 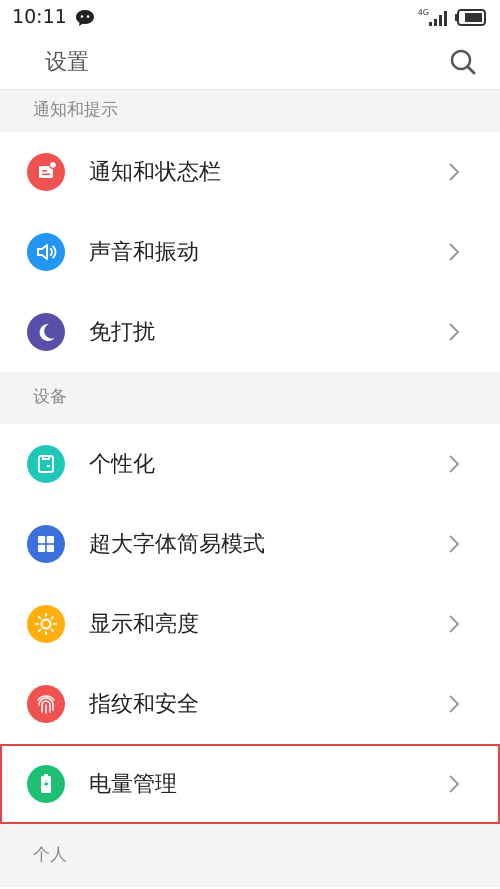 I want to click on section-header: 通知和提示, so click(x=250, y=111).